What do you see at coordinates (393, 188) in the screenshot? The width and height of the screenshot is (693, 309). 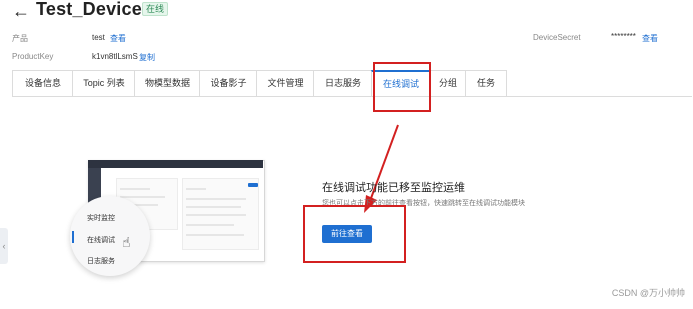 I see `notice-headline: 在线调试功能已移至监控运维` at bounding box center [393, 188].